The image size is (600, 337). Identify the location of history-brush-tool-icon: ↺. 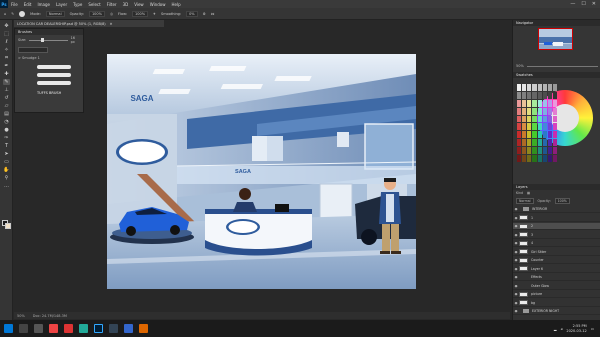
(6, 98).